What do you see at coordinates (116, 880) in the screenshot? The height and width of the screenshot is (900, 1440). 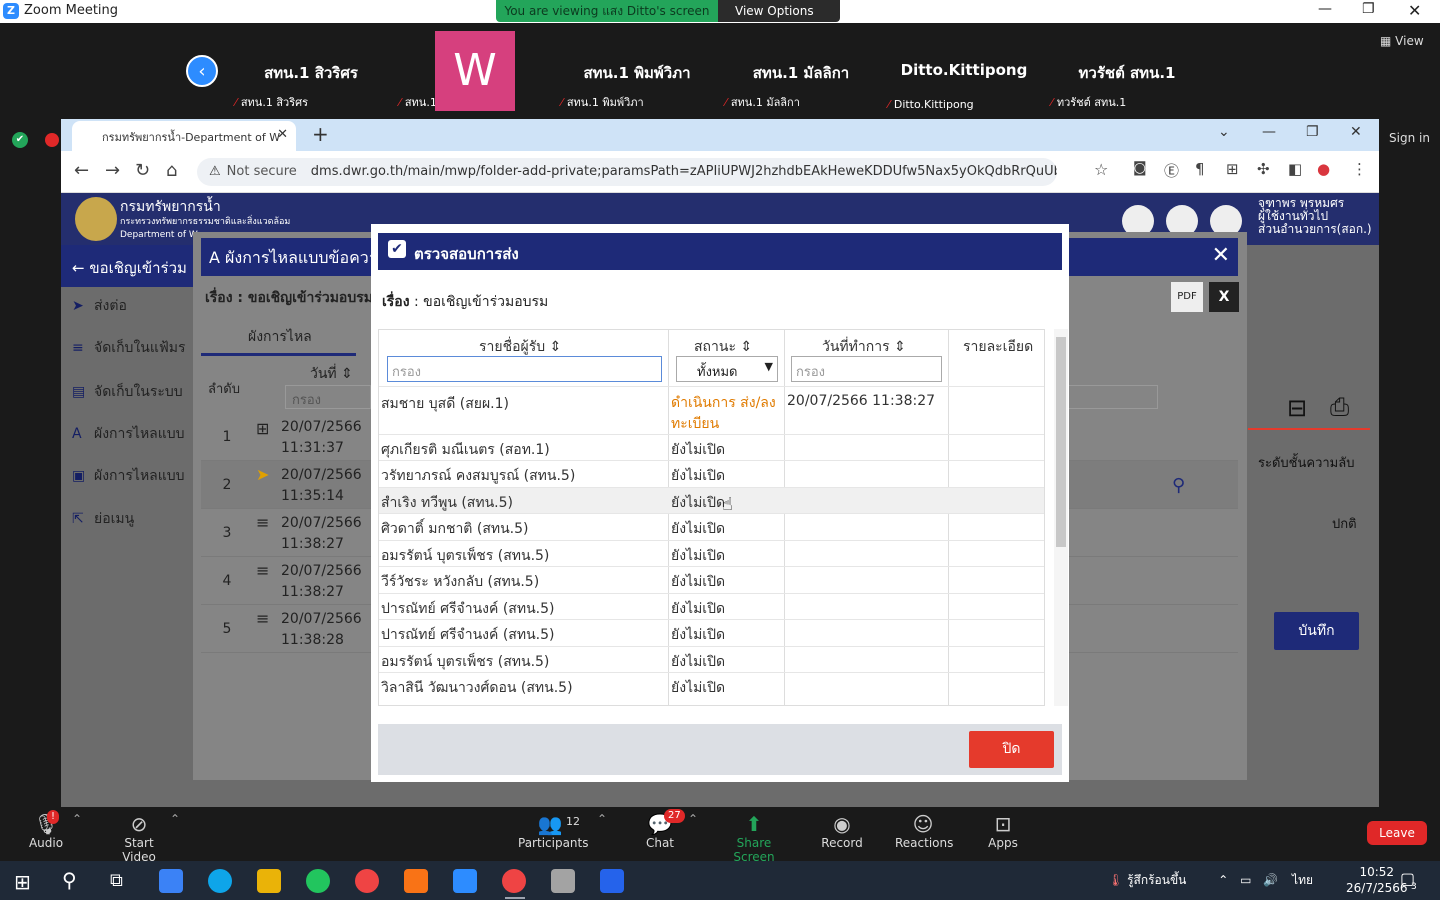 I see `task-view-icon: ⧉` at bounding box center [116, 880].